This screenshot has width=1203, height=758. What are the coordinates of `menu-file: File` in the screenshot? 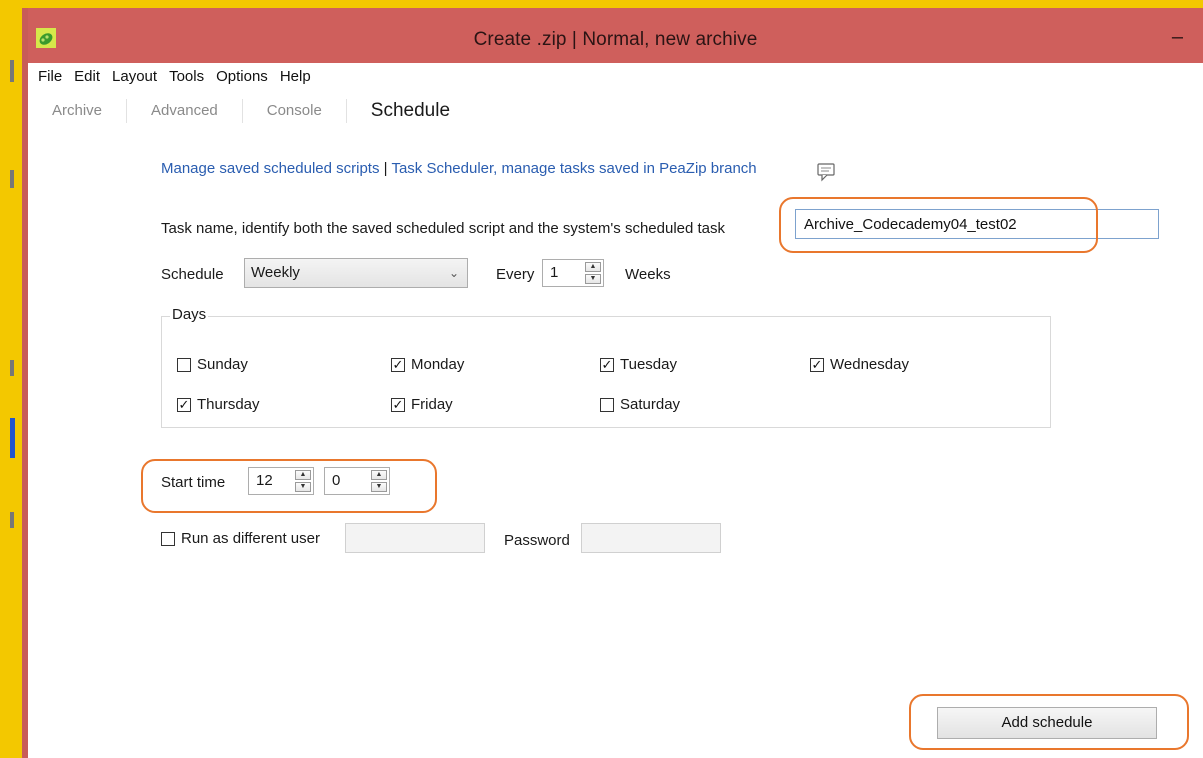 It's located at (50, 77).